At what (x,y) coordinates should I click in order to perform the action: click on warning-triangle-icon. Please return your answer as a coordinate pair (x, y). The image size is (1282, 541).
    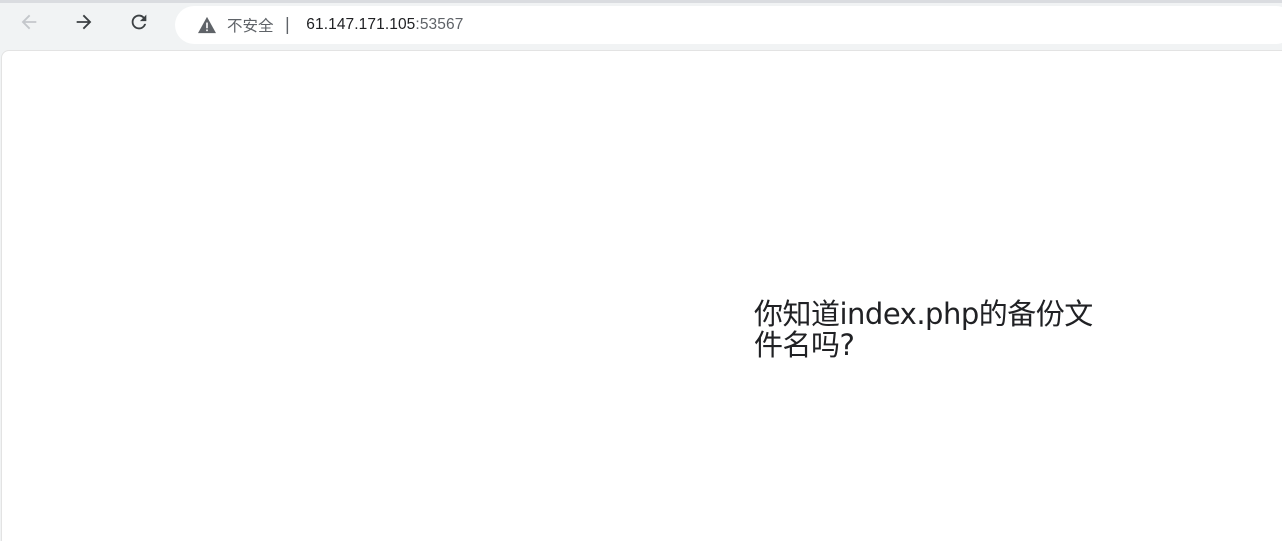
    Looking at the image, I should click on (207, 25).